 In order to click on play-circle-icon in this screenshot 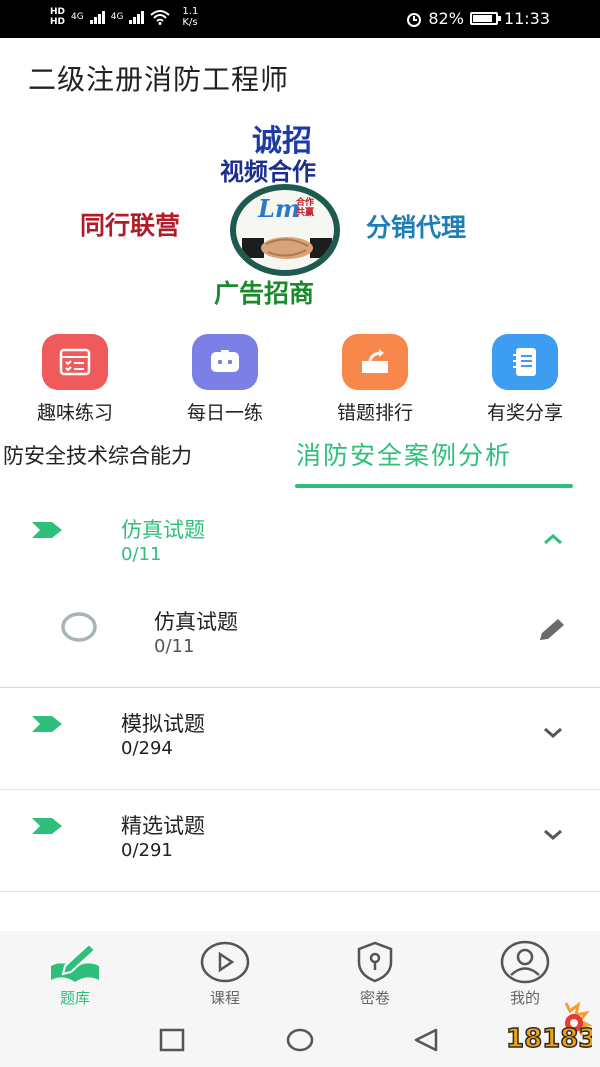, I will do `click(225, 962)`.